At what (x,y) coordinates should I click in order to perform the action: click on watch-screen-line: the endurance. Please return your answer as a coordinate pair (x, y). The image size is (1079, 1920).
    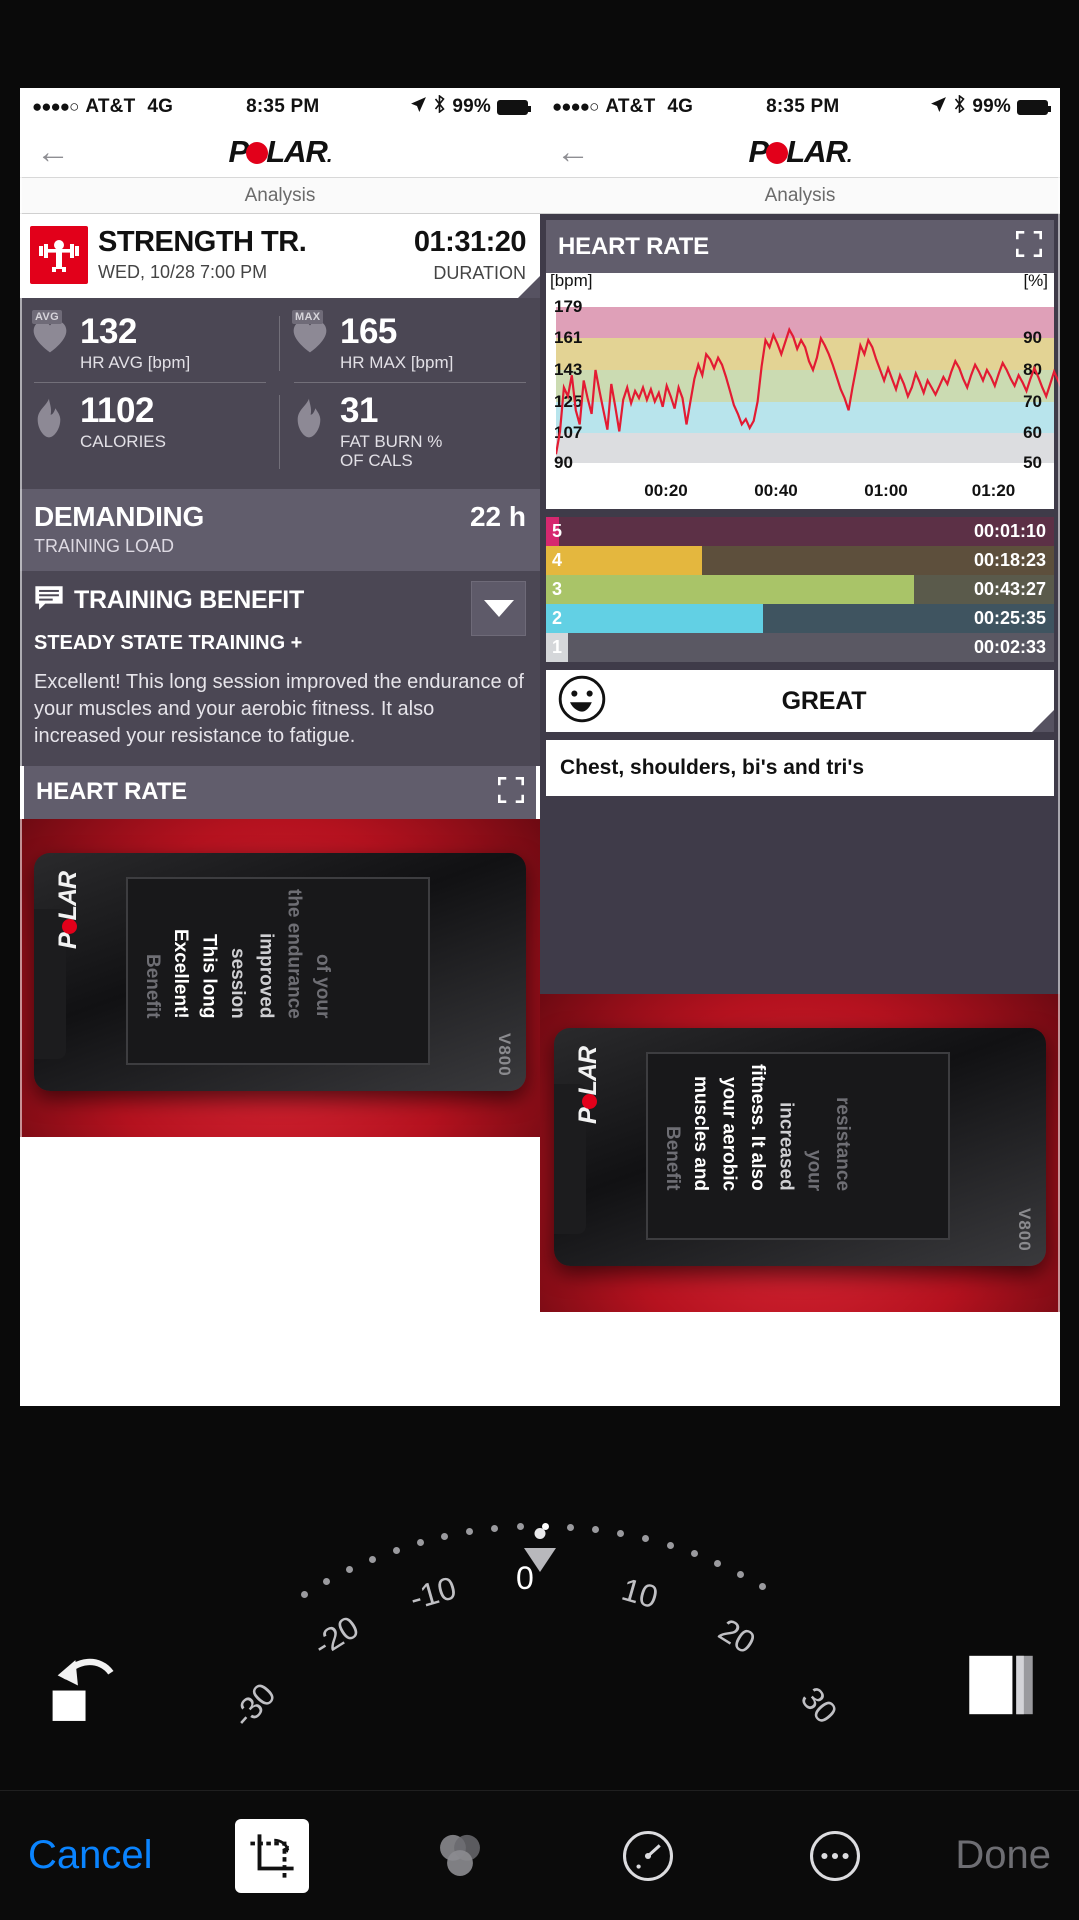
    Looking at the image, I should click on (294, 953).